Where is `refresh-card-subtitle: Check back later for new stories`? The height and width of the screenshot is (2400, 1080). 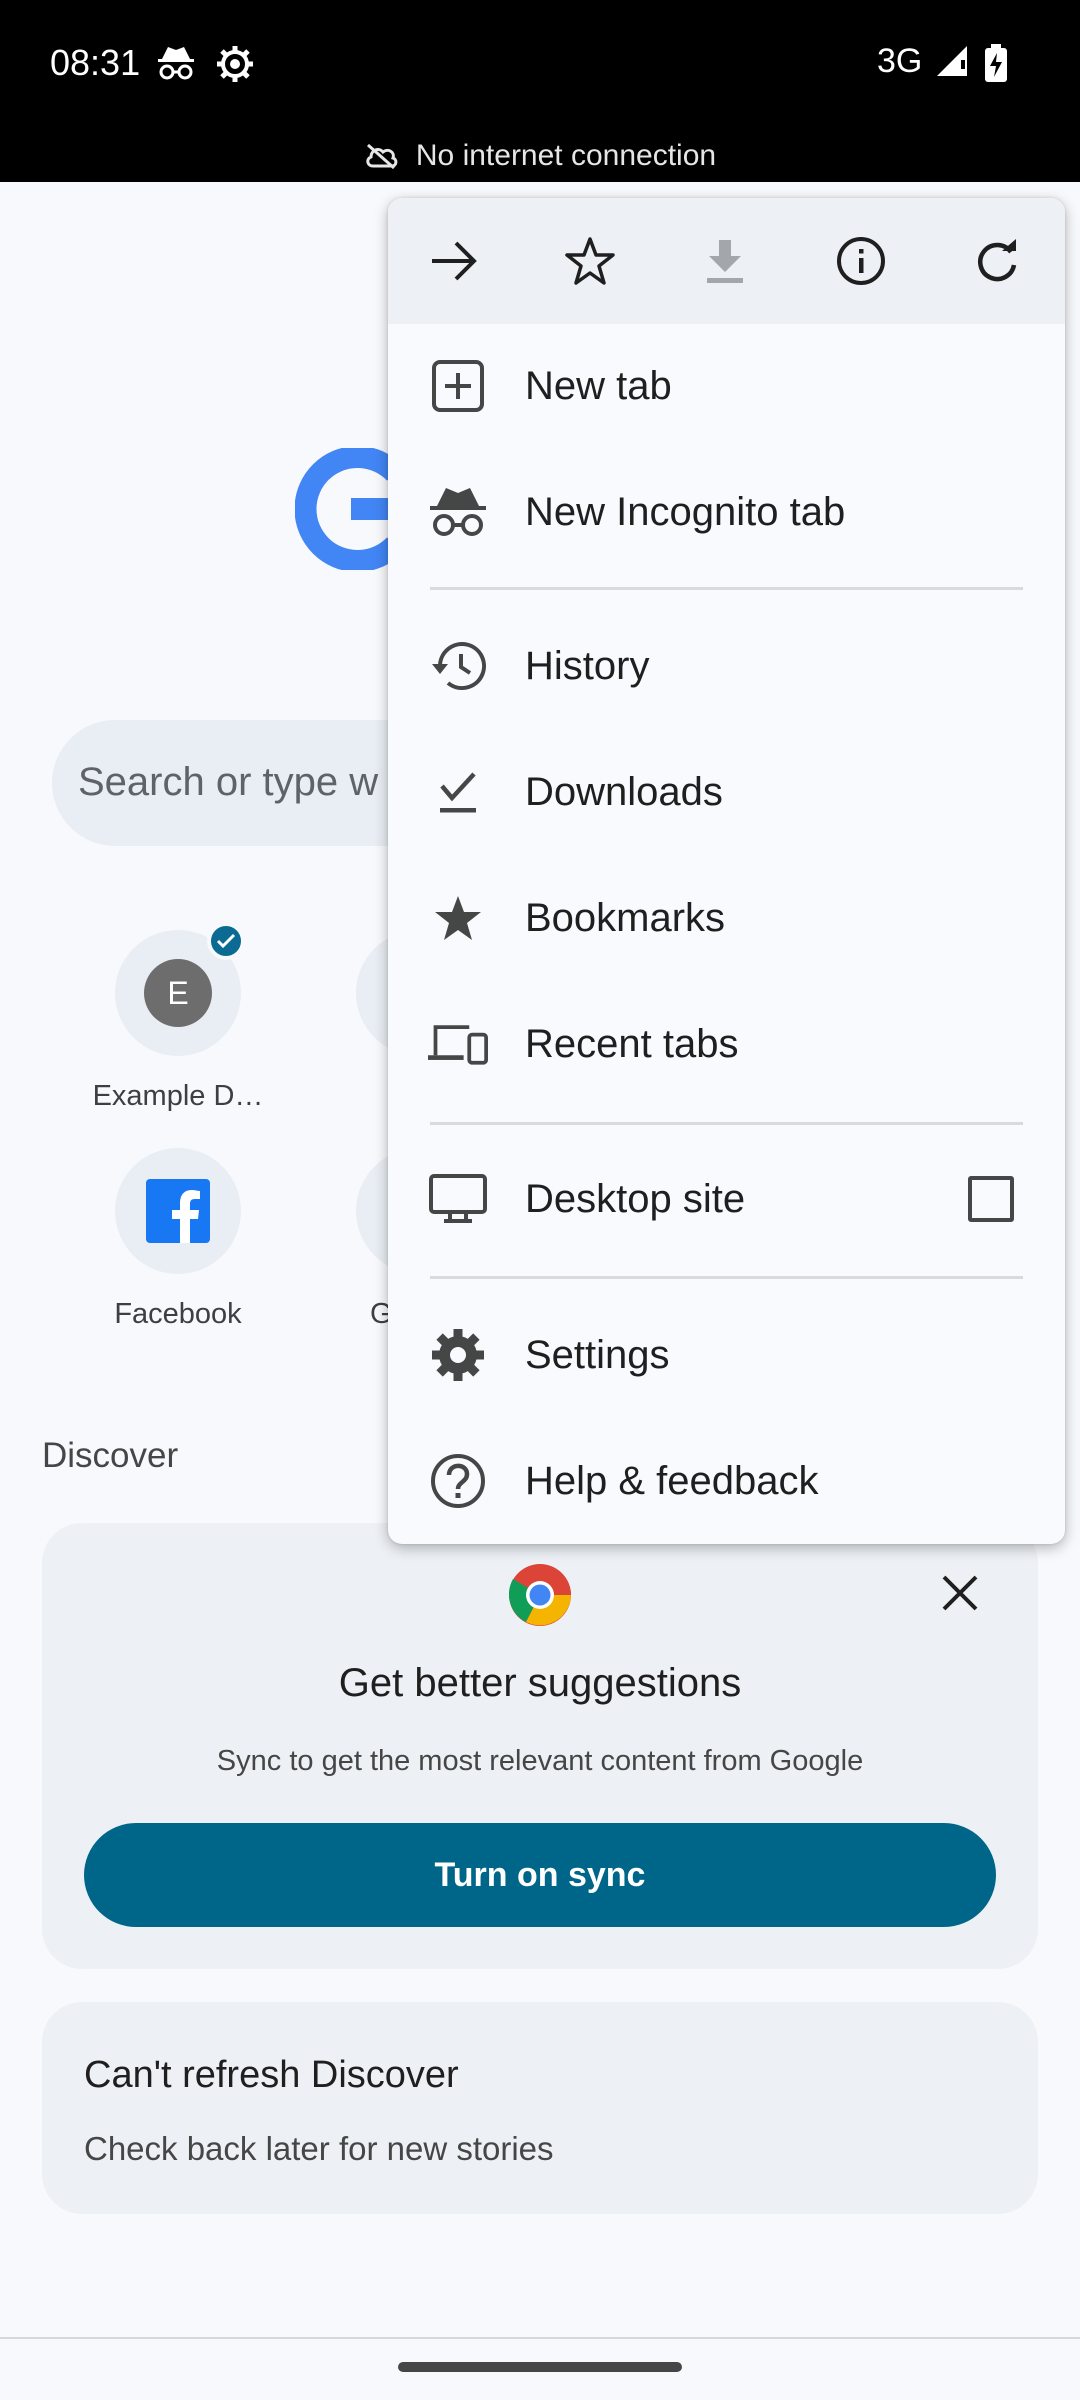 refresh-card-subtitle: Check back later for new stories is located at coordinates (319, 2148).